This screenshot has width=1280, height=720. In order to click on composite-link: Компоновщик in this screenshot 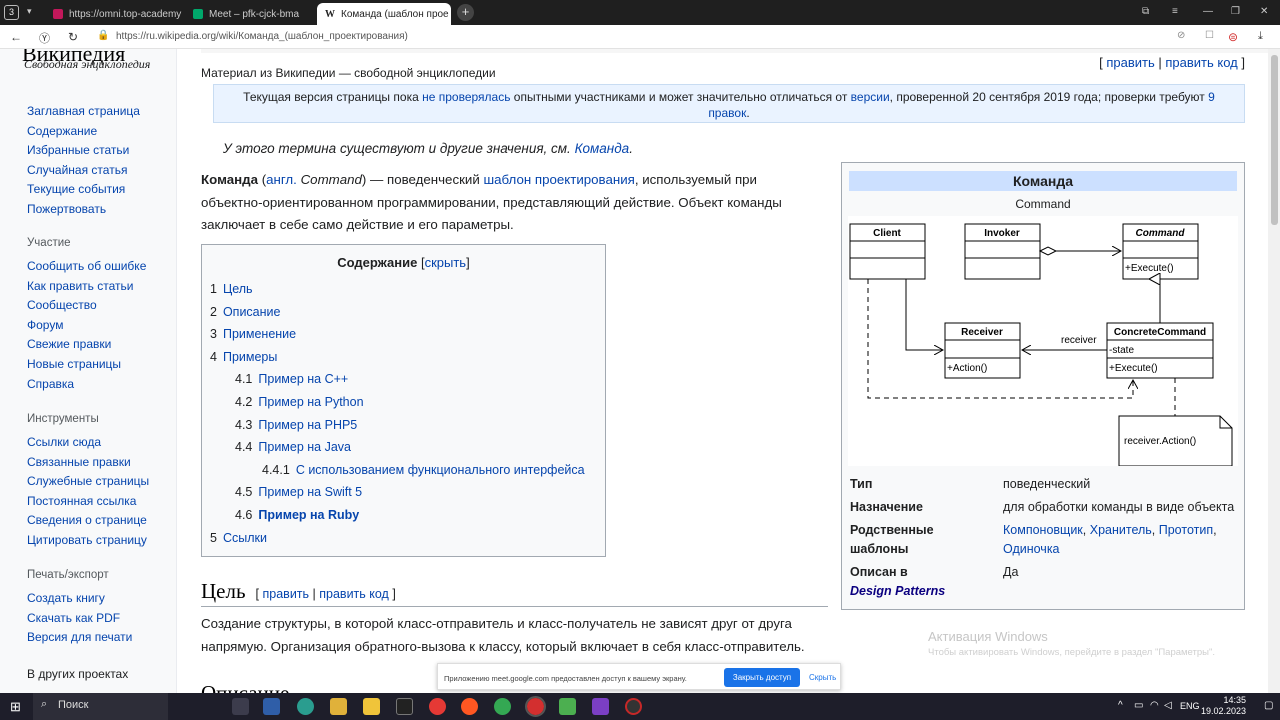, I will do `click(1043, 530)`.